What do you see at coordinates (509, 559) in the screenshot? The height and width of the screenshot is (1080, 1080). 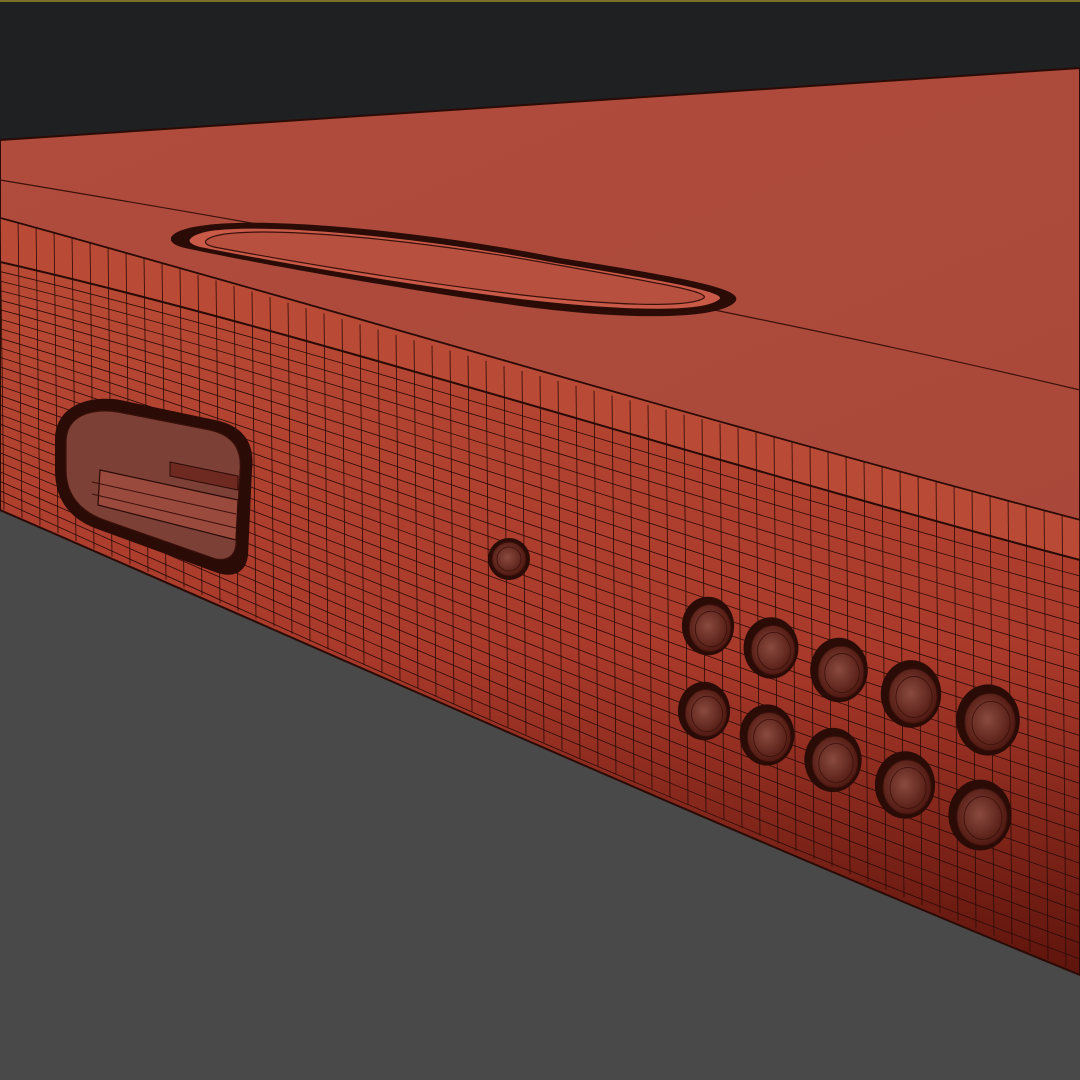 I see `microphone-hole` at bounding box center [509, 559].